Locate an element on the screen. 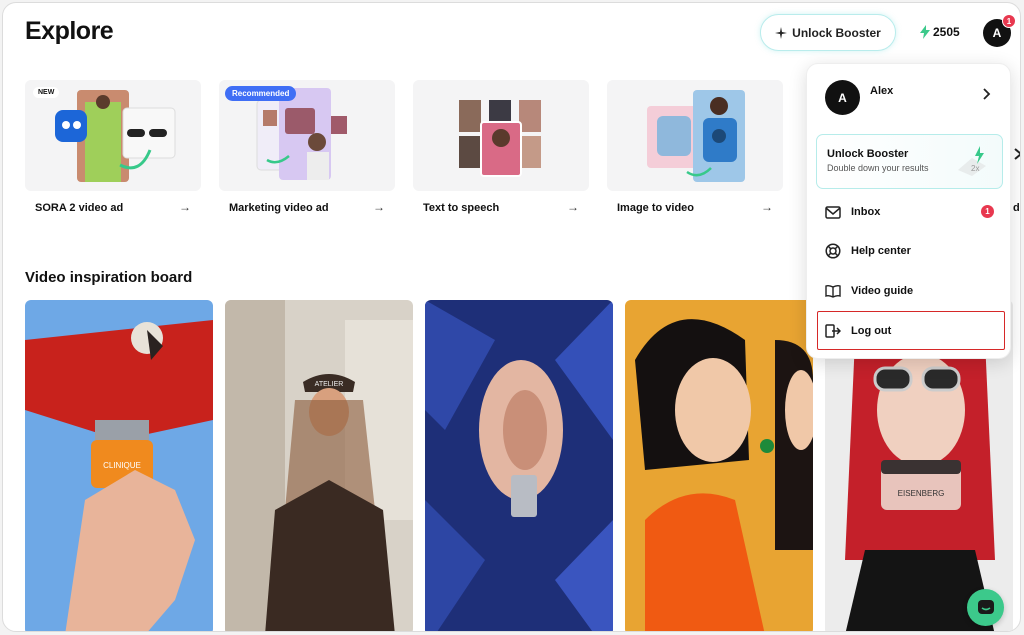 Image resolution: width=1024 pixels, height=635 pixels. inspiration-card: CLINIQUE is located at coordinates (119, 465).